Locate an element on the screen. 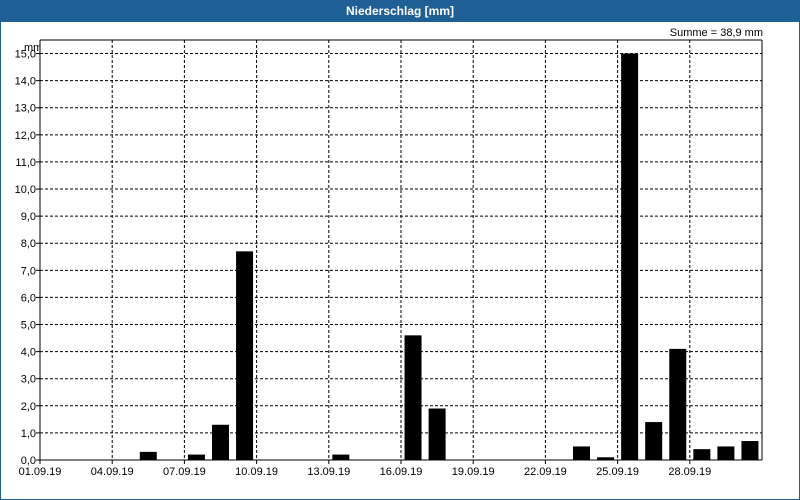 The width and height of the screenshot is (800, 500). y-tick-label: 4,0 is located at coordinates (28, 353).